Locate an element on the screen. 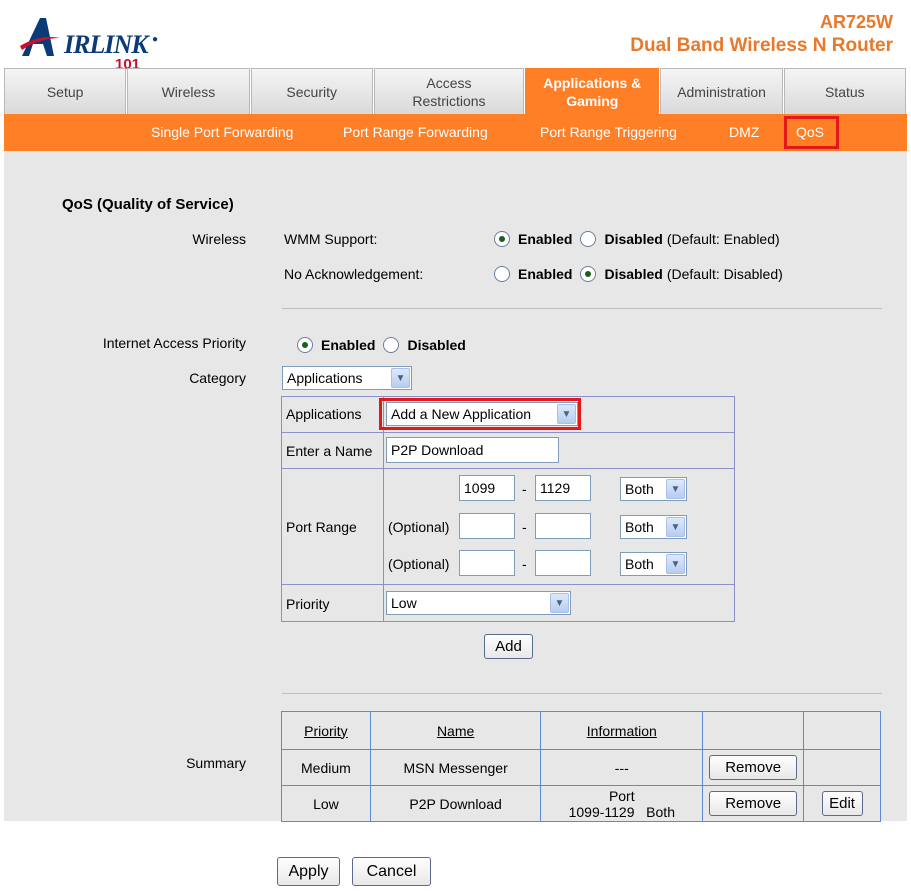 This screenshot has width=911, height=892. row-priority: Low is located at coordinates (326, 803).